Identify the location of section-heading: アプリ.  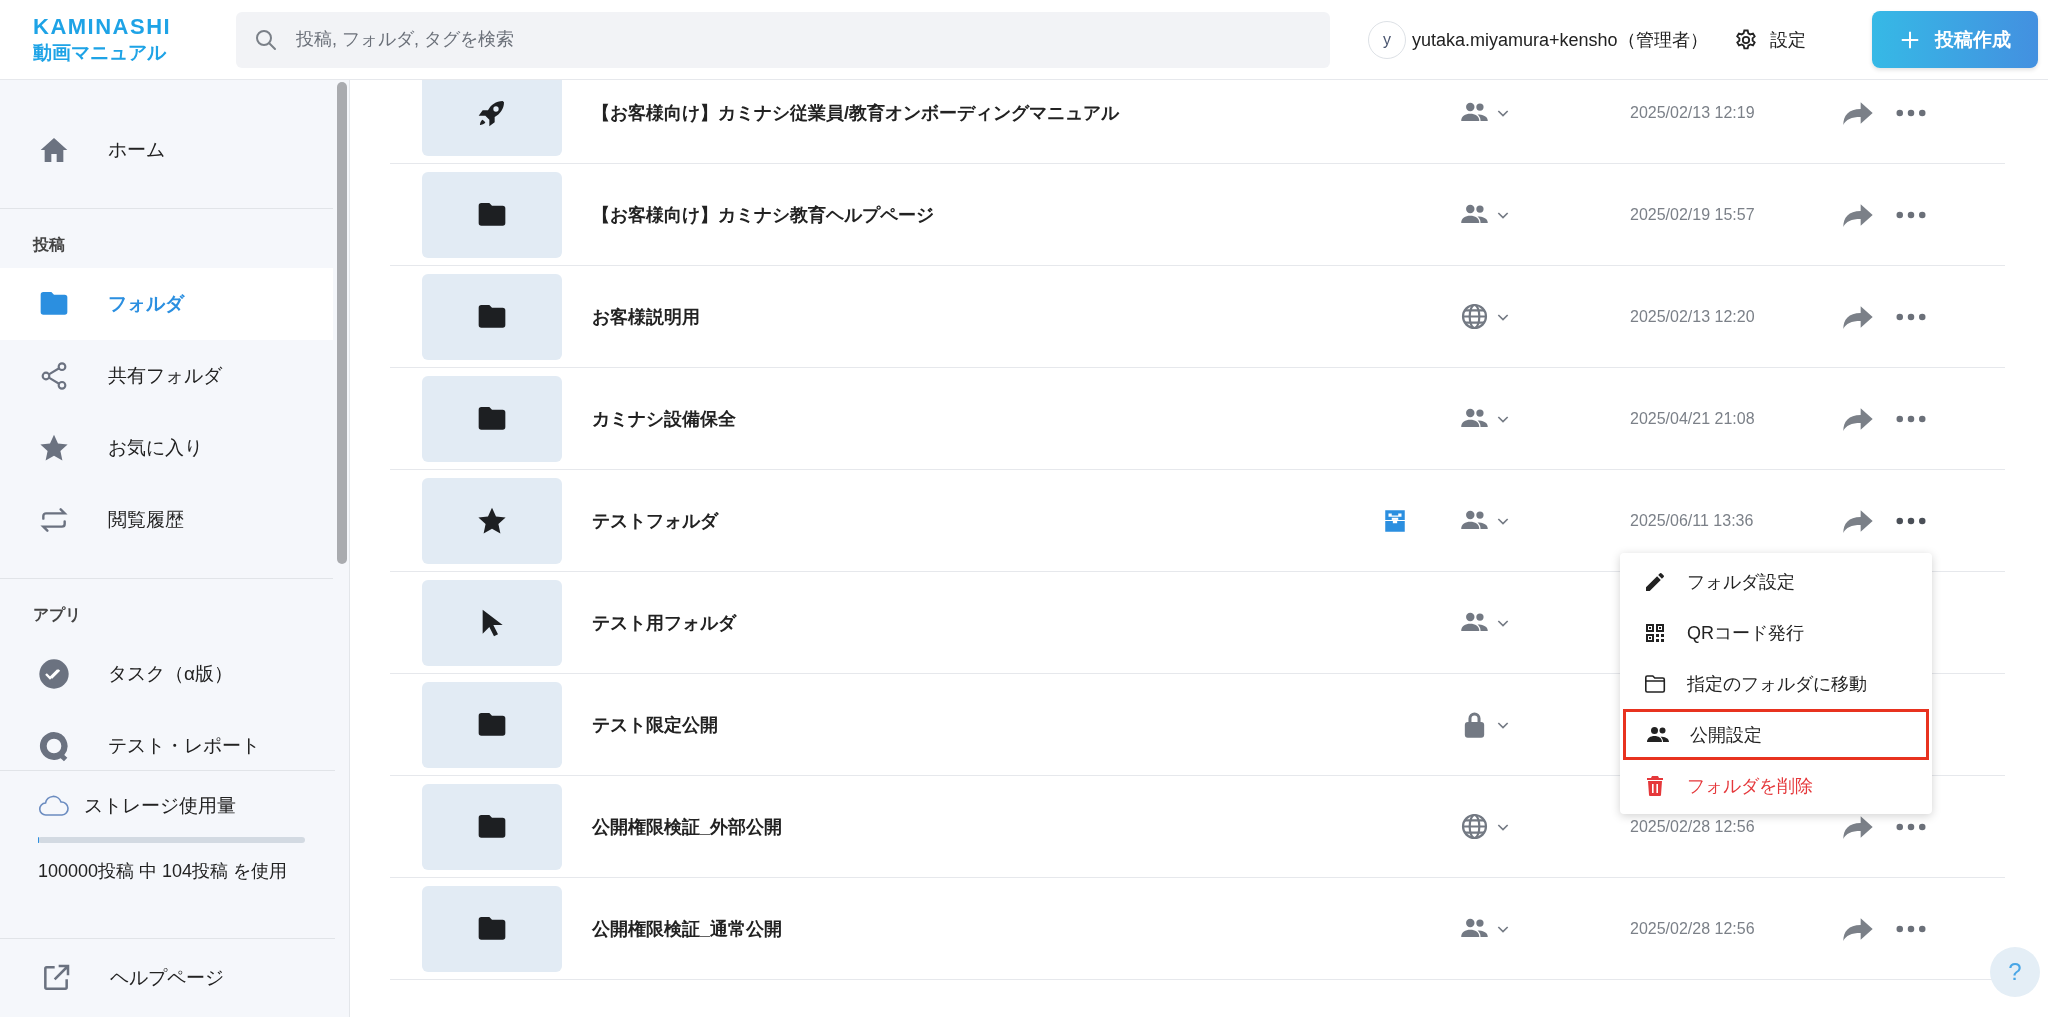
(57, 615).